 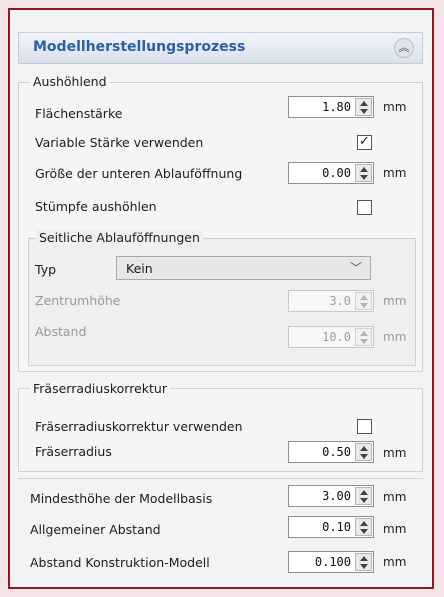 I want to click on bottom-drain-stepper: 0.00, so click(x=331, y=173).